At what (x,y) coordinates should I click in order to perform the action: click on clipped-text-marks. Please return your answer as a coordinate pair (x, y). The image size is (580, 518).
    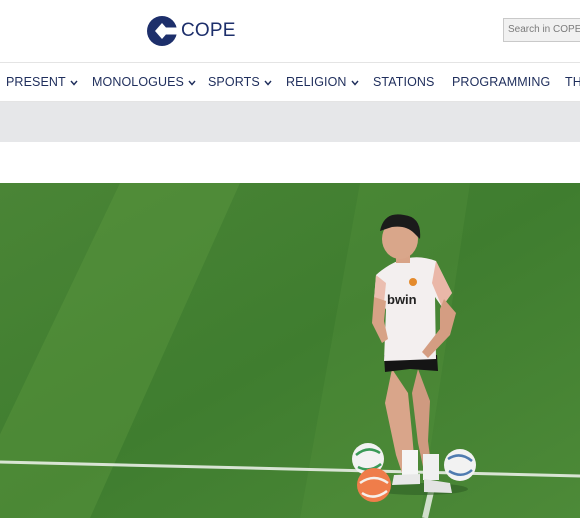
    Looking at the image, I should click on (270, 146).